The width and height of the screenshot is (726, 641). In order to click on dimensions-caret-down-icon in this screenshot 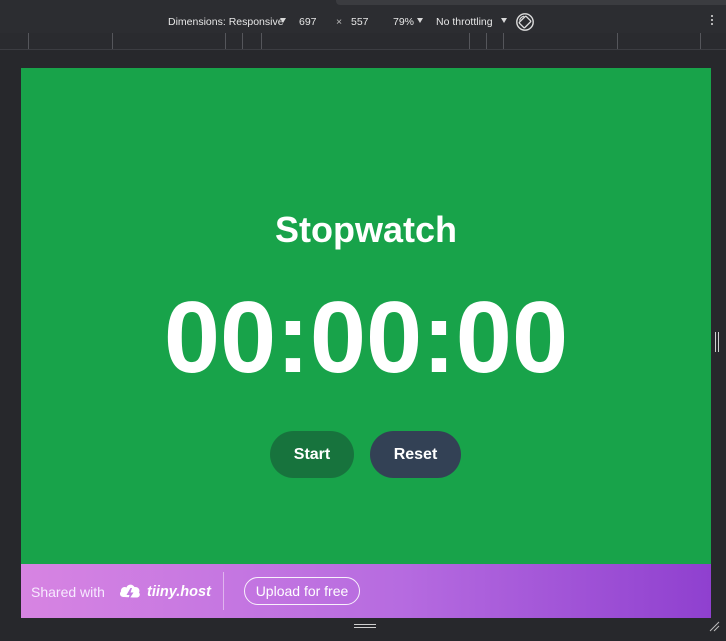, I will do `click(283, 20)`.